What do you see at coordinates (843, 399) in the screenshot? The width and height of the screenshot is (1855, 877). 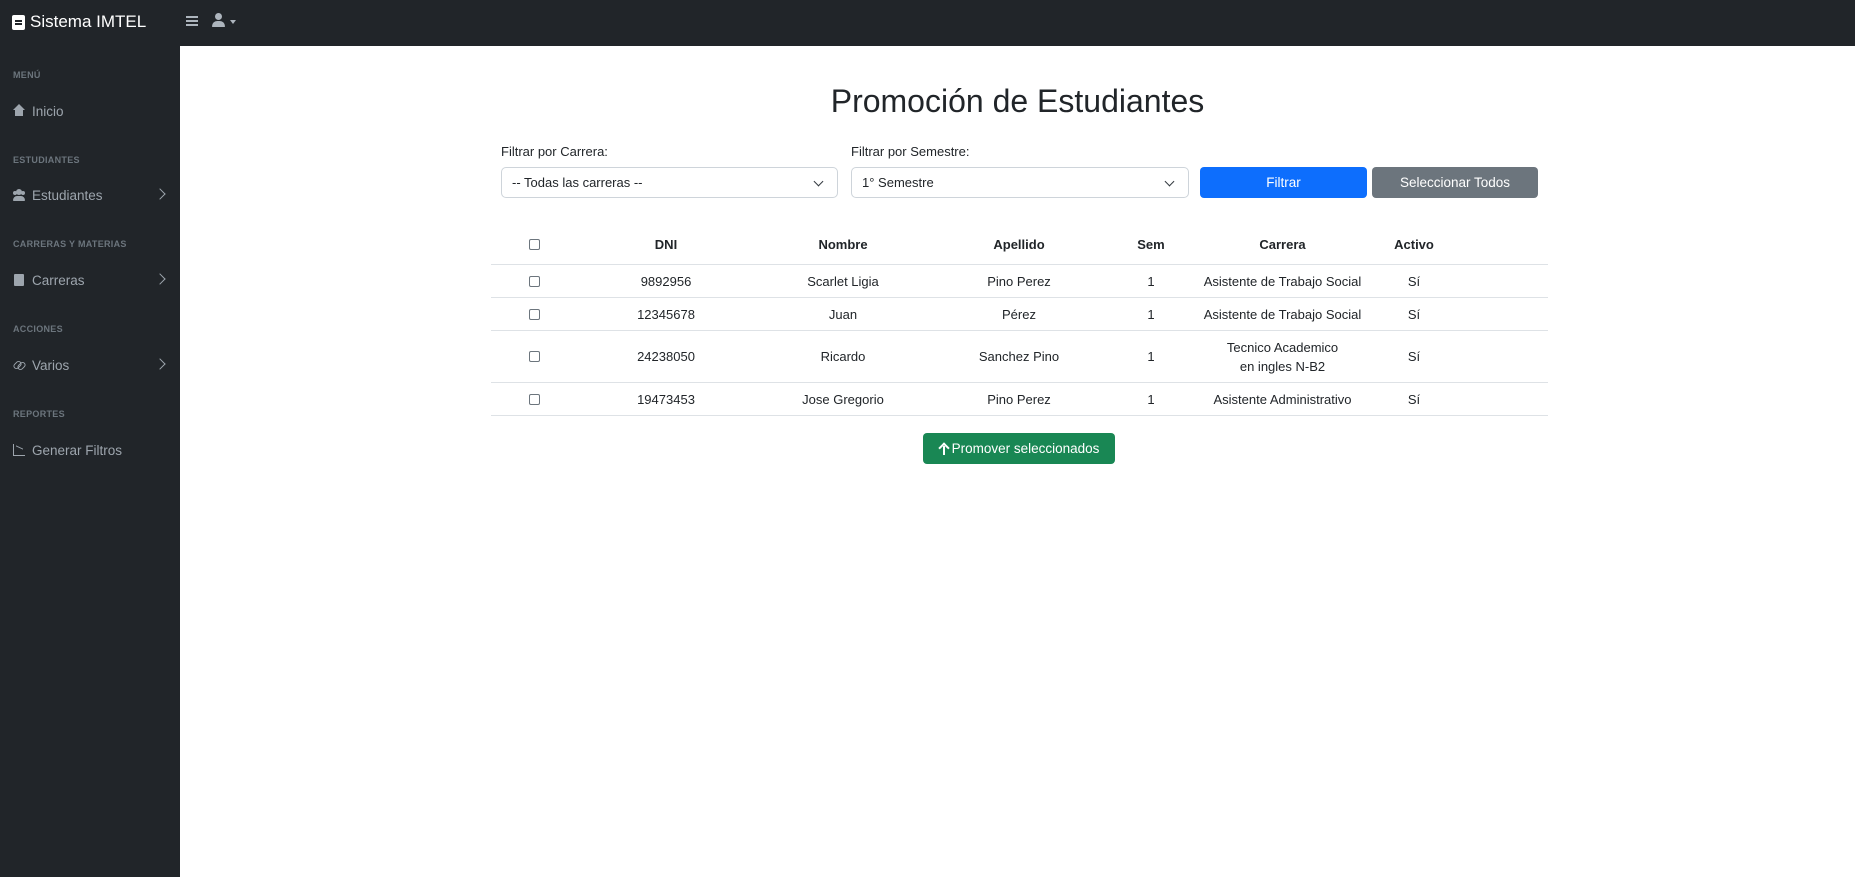 I see `nombre-cell: Jose Gregorio` at bounding box center [843, 399].